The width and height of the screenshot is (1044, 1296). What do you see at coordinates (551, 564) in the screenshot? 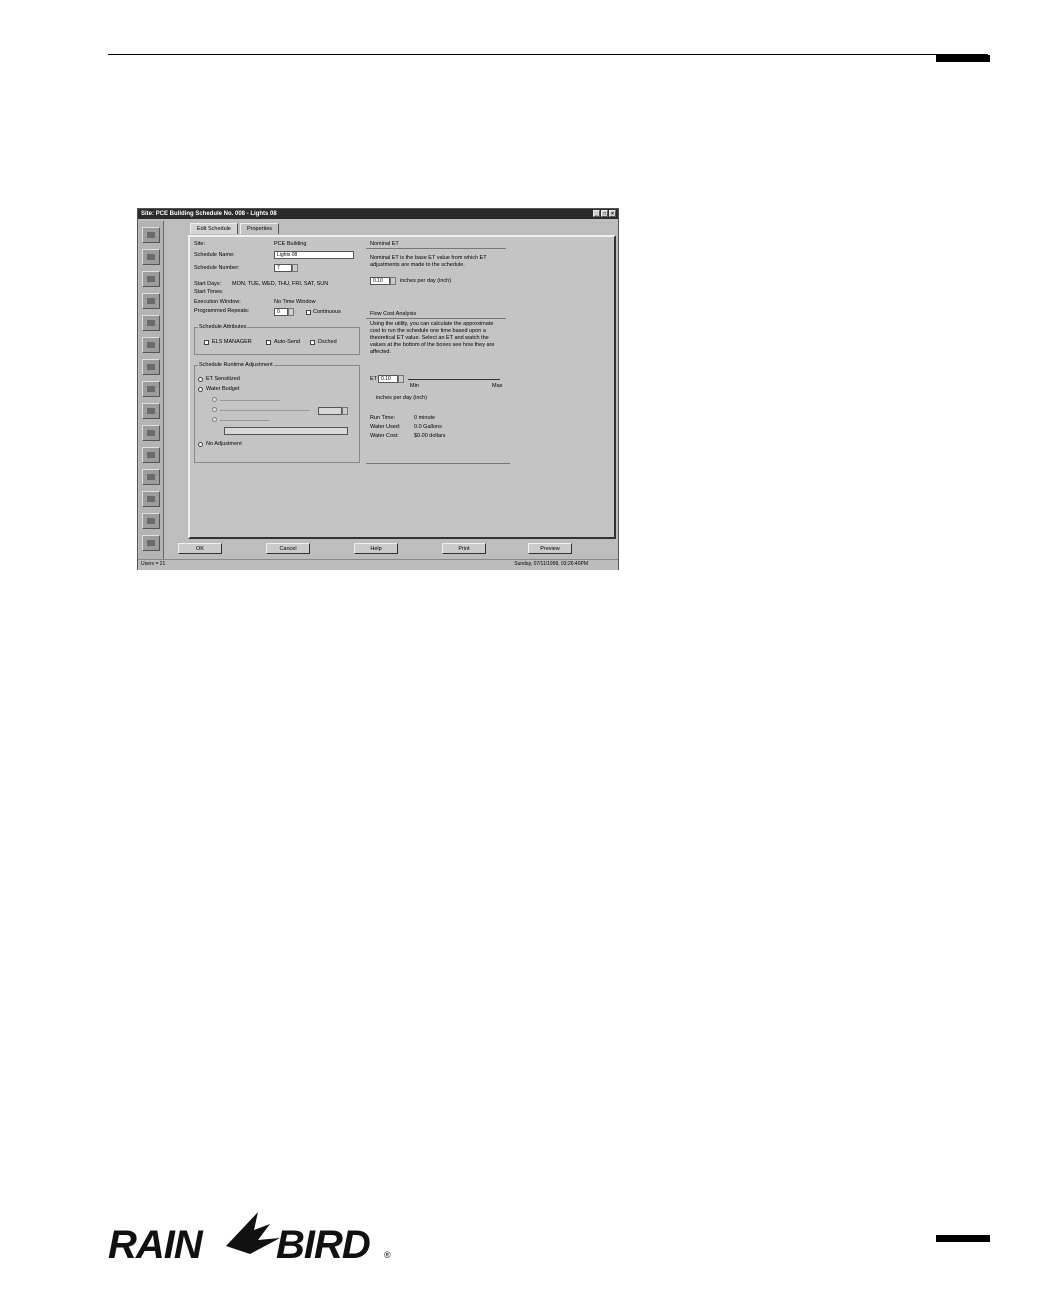
I see `status-datetime: Sunday, 07/11/1999, 03:26:40PM` at bounding box center [551, 564].